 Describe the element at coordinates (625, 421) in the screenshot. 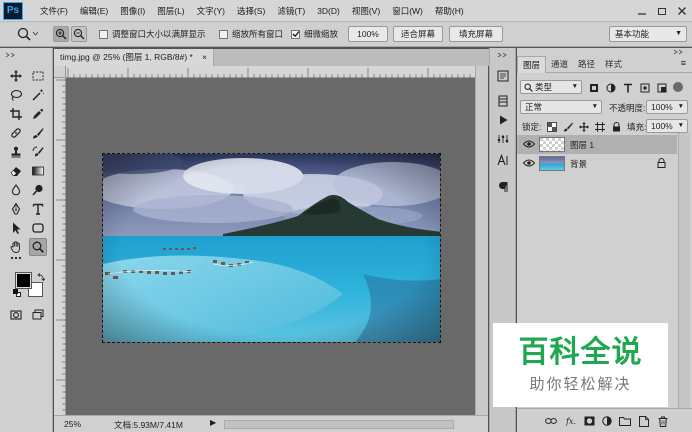

I see `new-group-button` at that location.